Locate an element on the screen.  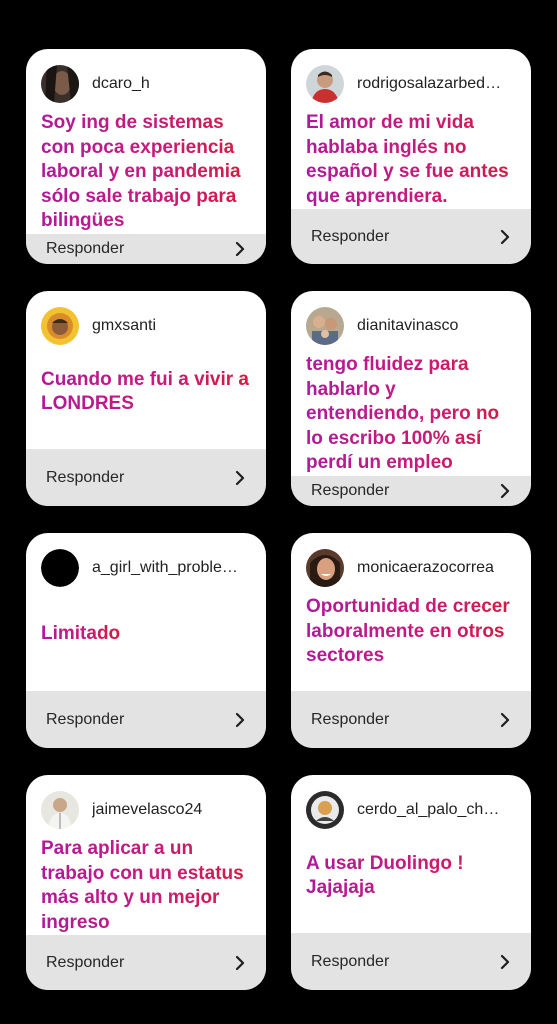
username: jaimevelasco24 is located at coordinates (147, 810).